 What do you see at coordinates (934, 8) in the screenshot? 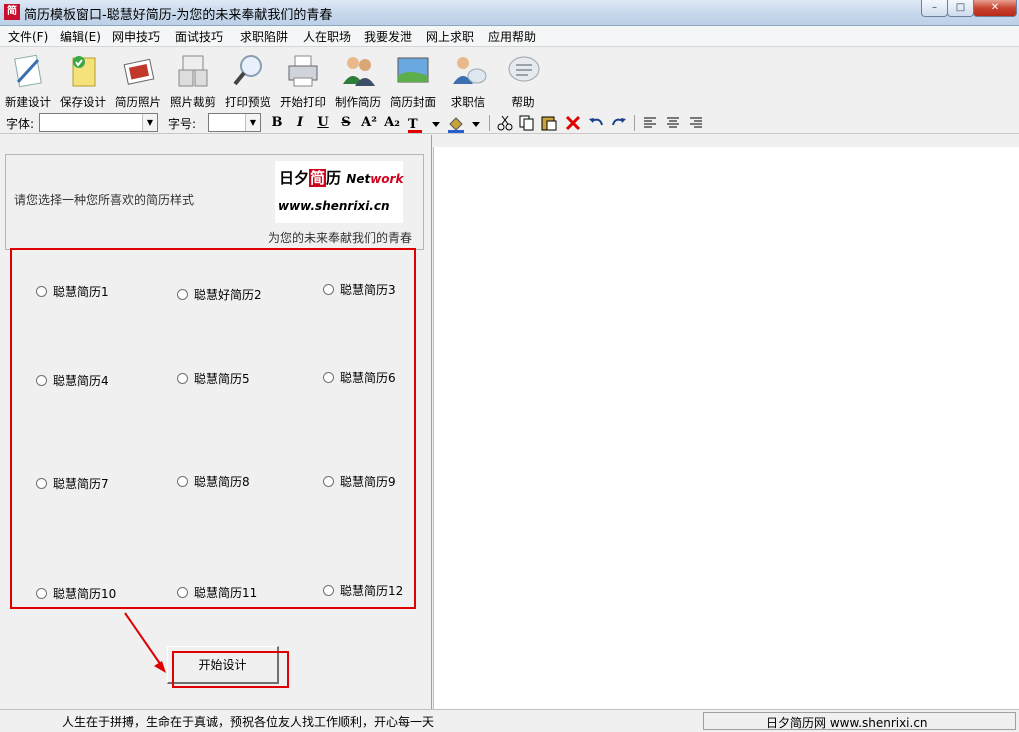
I see `minimize-button: –` at bounding box center [934, 8].